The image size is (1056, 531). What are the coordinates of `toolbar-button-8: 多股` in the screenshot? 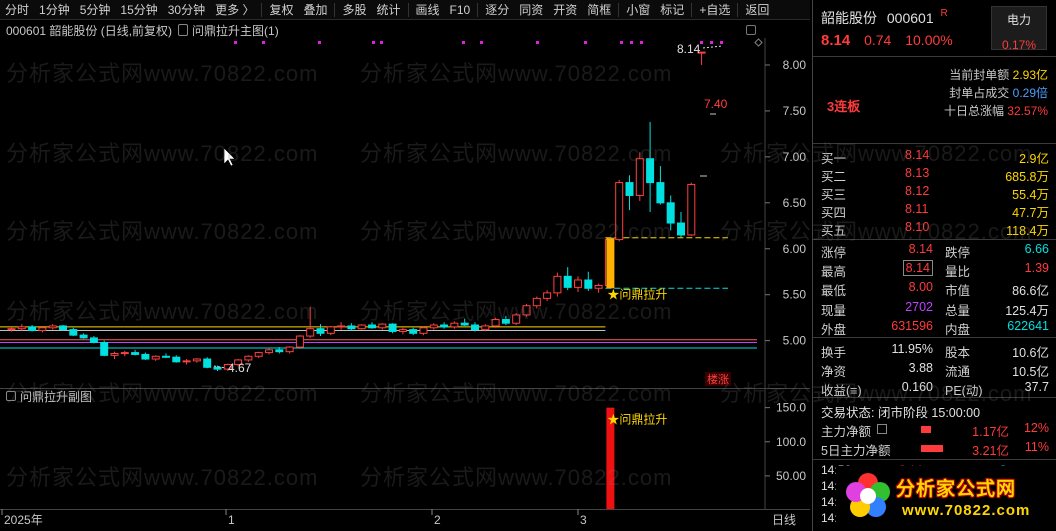 It's located at (354, 10).